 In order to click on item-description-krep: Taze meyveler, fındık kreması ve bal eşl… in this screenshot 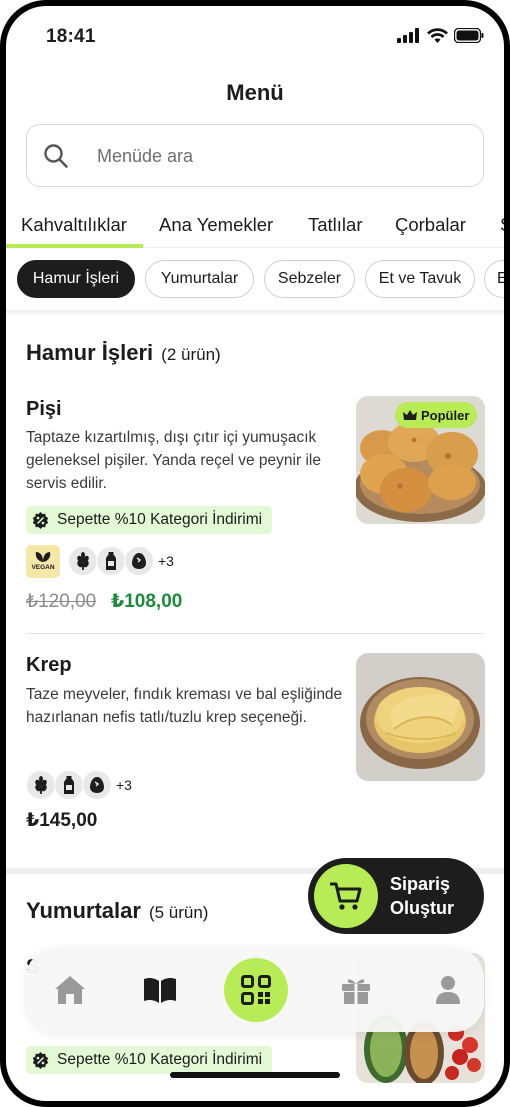, I will do `click(184, 706)`.